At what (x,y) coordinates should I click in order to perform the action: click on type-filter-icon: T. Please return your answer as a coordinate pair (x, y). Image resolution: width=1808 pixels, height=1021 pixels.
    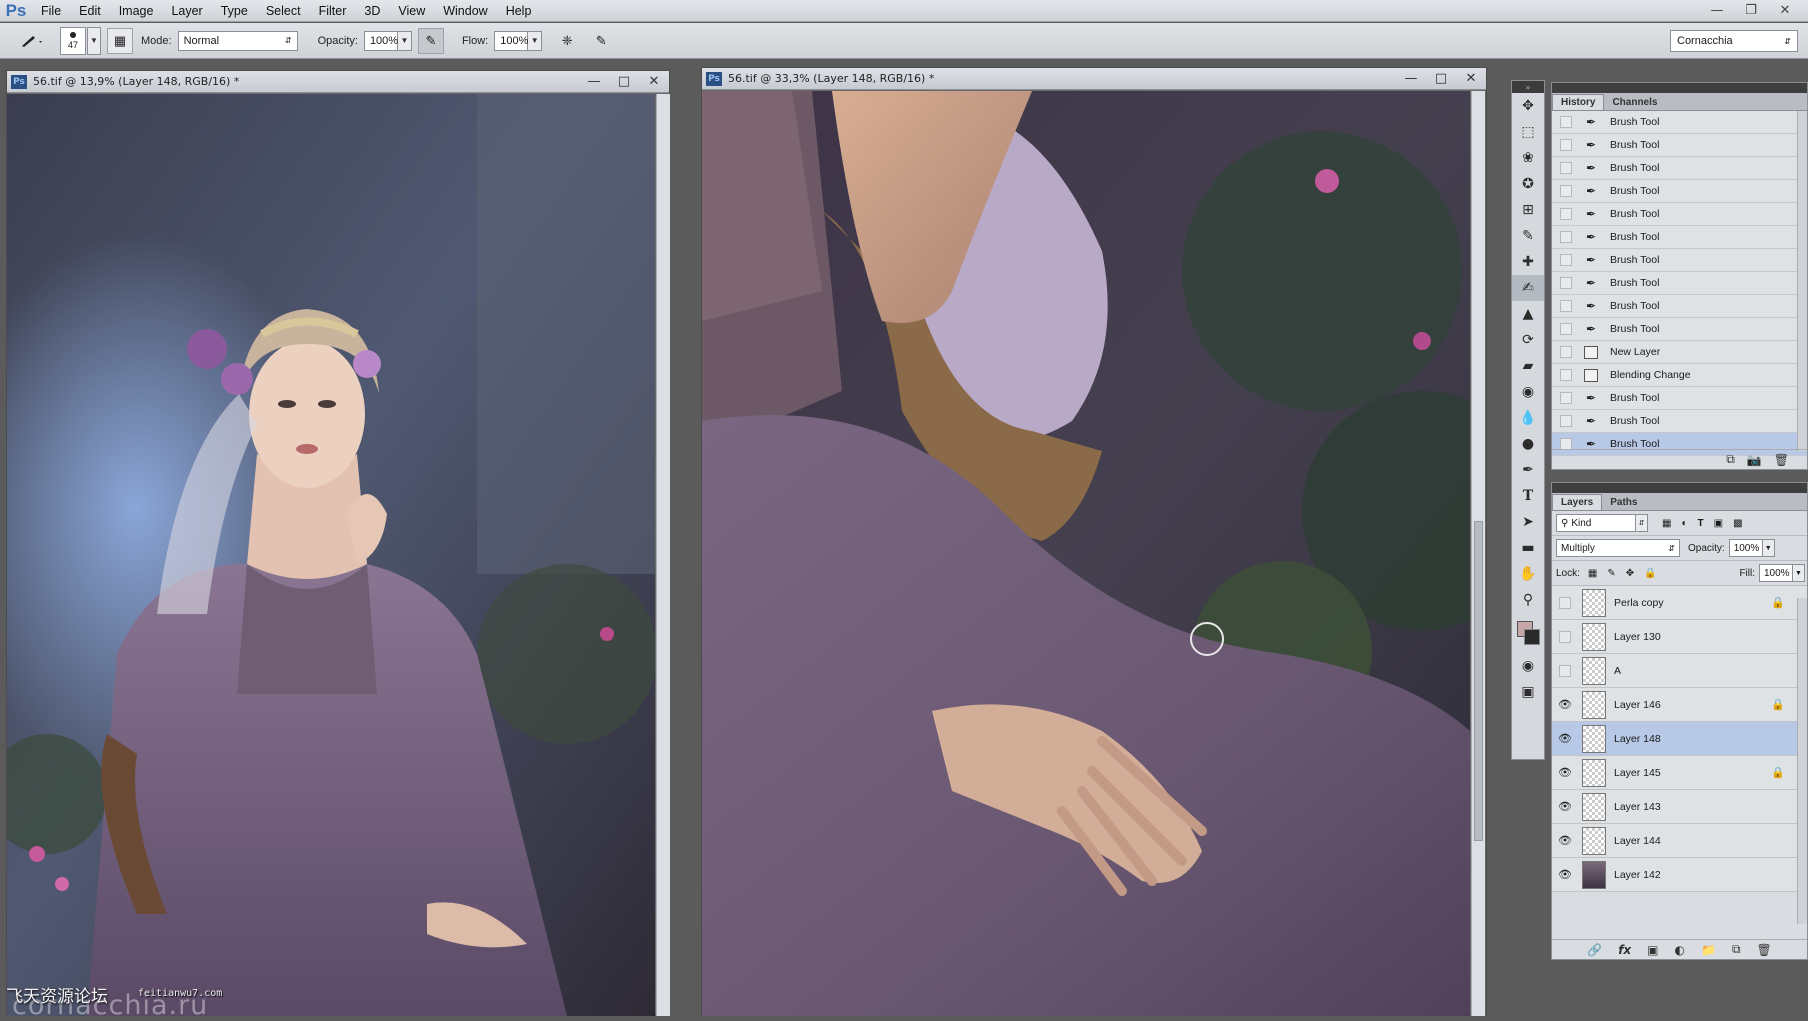
    Looking at the image, I should click on (1701, 523).